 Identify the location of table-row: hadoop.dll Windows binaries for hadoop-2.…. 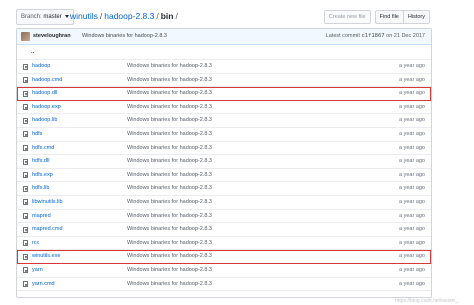
(224, 94).